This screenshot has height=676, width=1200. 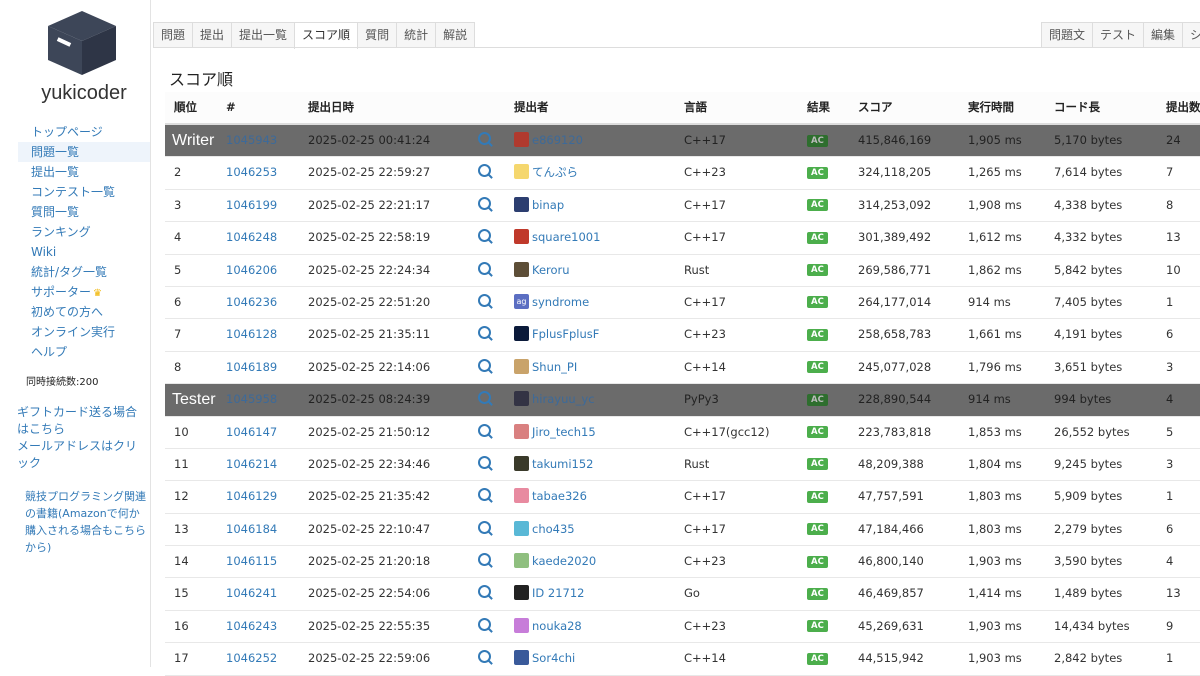 What do you see at coordinates (212, 35) in the screenshot?
I see `tab-item: 提出` at bounding box center [212, 35].